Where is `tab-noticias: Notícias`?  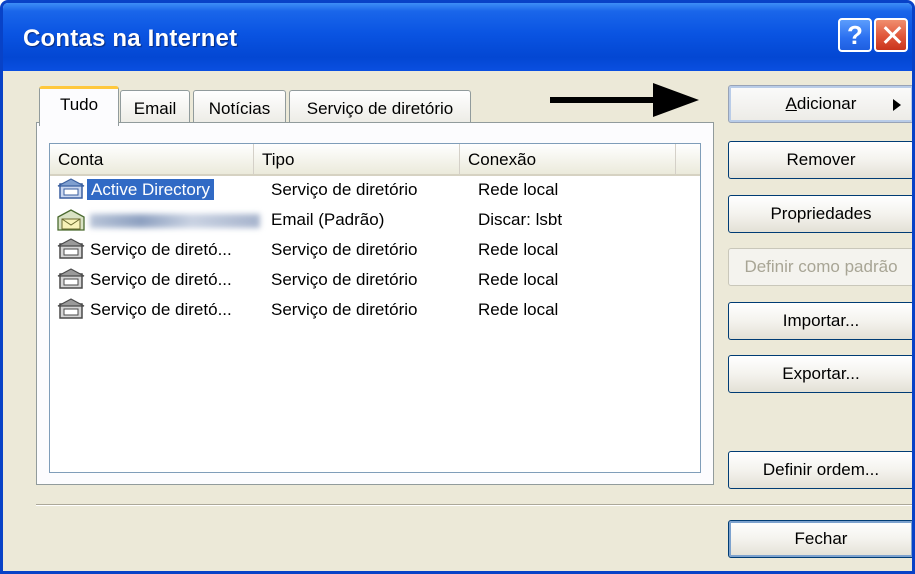 tab-noticias: Notícias is located at coordinates (239, 107).